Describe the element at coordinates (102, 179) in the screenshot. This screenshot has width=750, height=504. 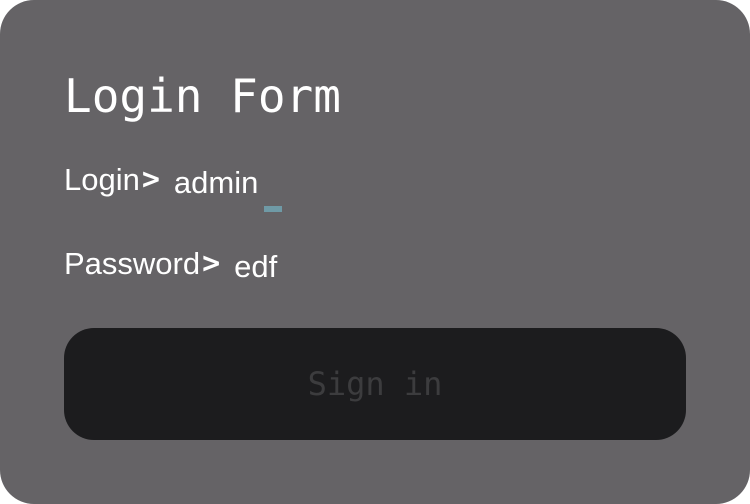
I see `login-label: Login` at that location.